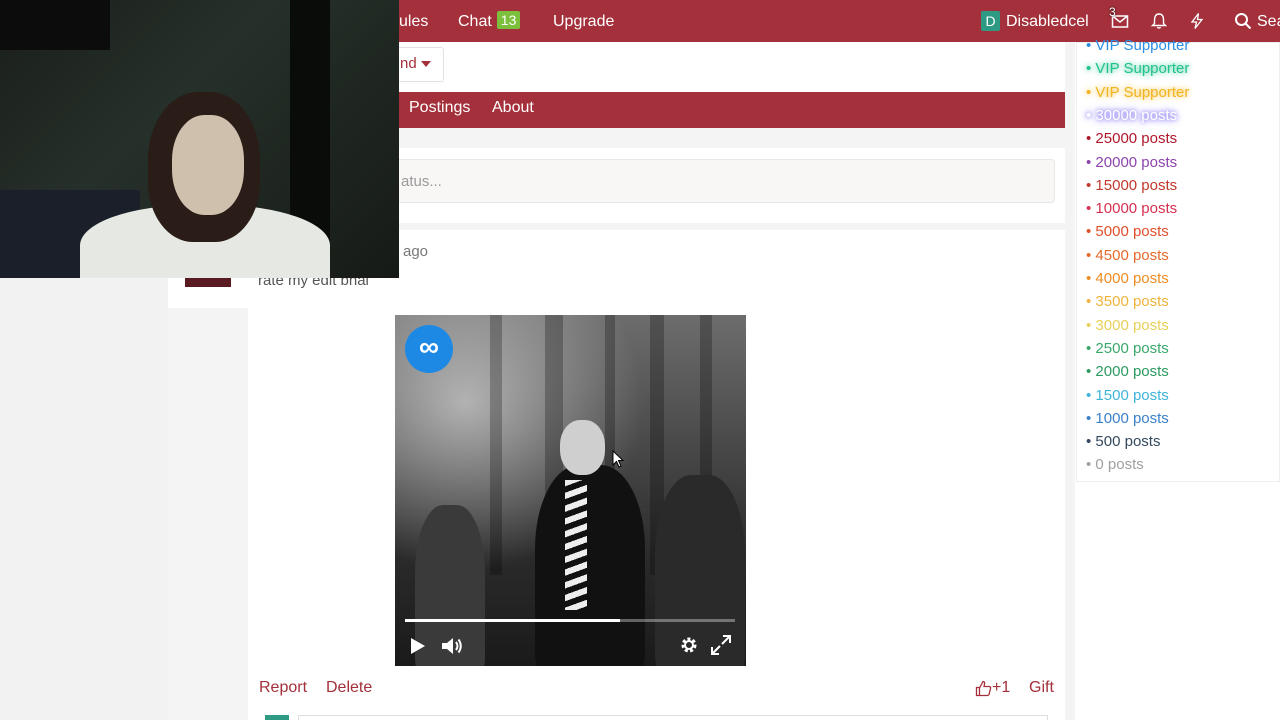  What do you see at coordinates (732, 67) in the screenshot?
I see `profile-header-panel` at bounding box center [732, 67].